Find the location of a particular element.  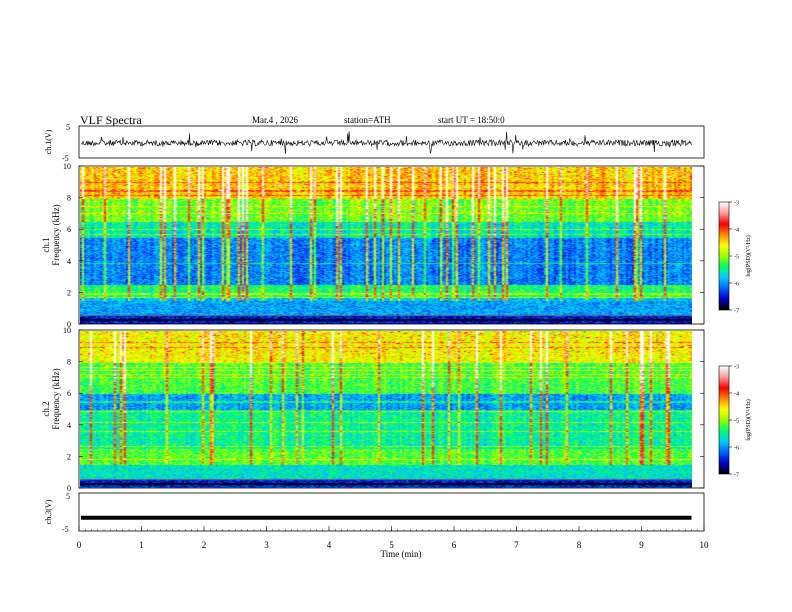

ch1-spec-ylabel: Frequency (kHz) is located at coordinates (56, 234).